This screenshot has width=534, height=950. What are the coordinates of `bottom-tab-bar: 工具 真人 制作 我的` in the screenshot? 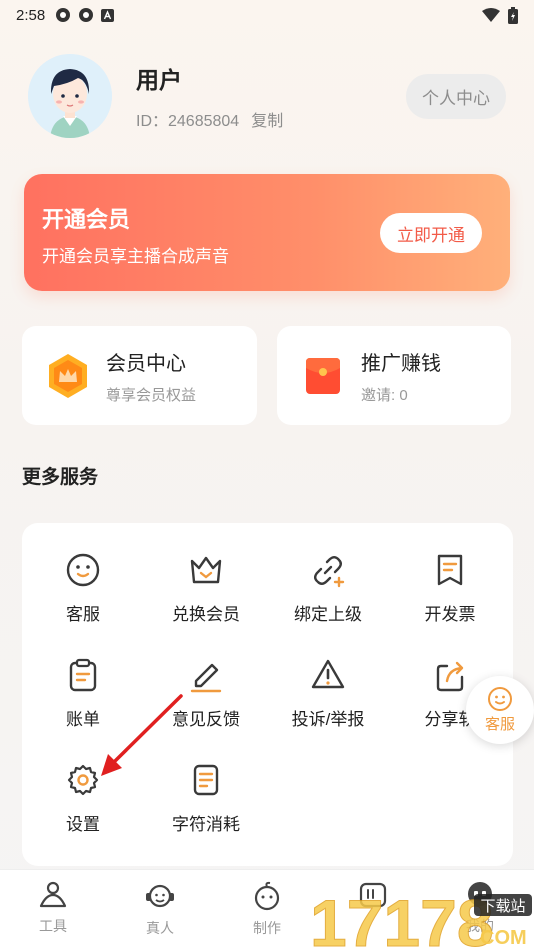 It's located at (267, 909).